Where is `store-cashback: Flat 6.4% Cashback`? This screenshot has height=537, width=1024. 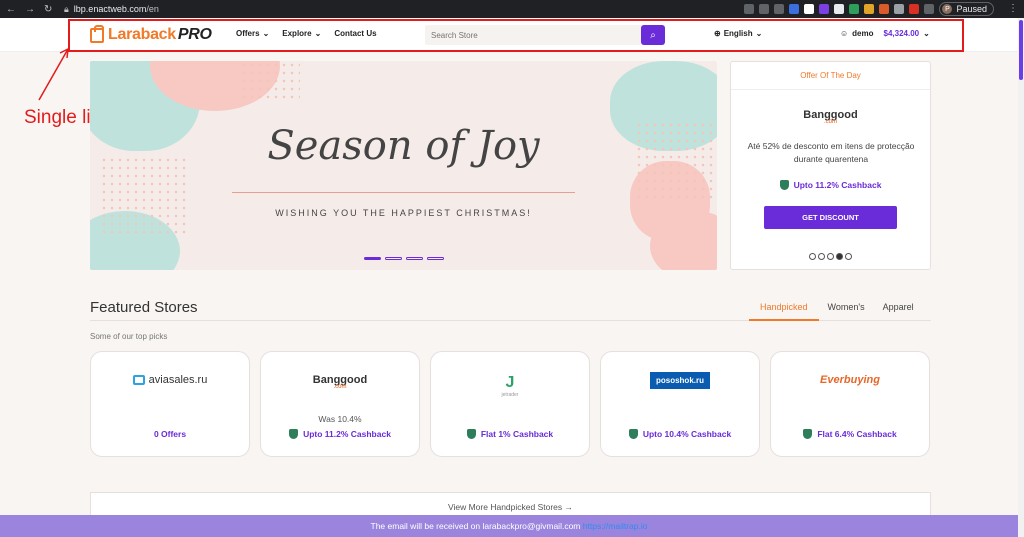 store-cashback: Flat 6.4% Cashback is located at coordinates (850, 434).